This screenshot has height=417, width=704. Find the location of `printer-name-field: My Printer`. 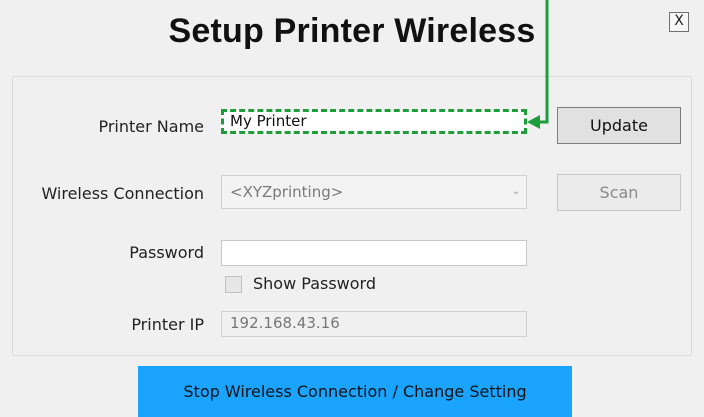

printer-name-field: My Printer is located at coordinates (374, 121).